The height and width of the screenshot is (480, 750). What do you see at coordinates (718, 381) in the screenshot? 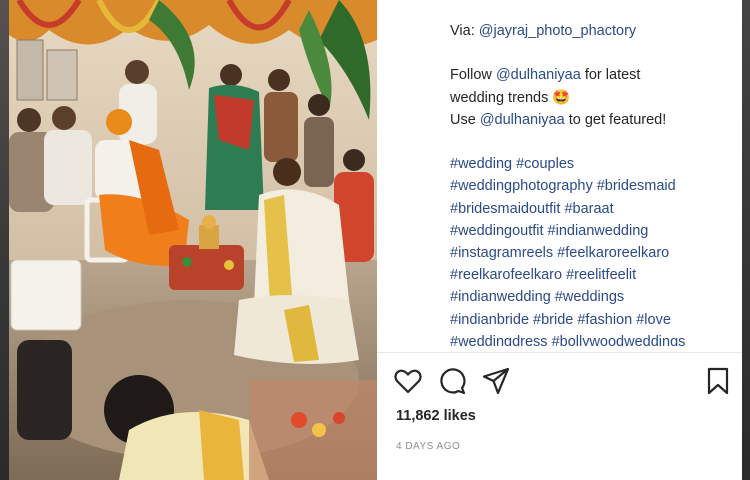
I see `bookmark-icon` at bounding box center [718, 381].